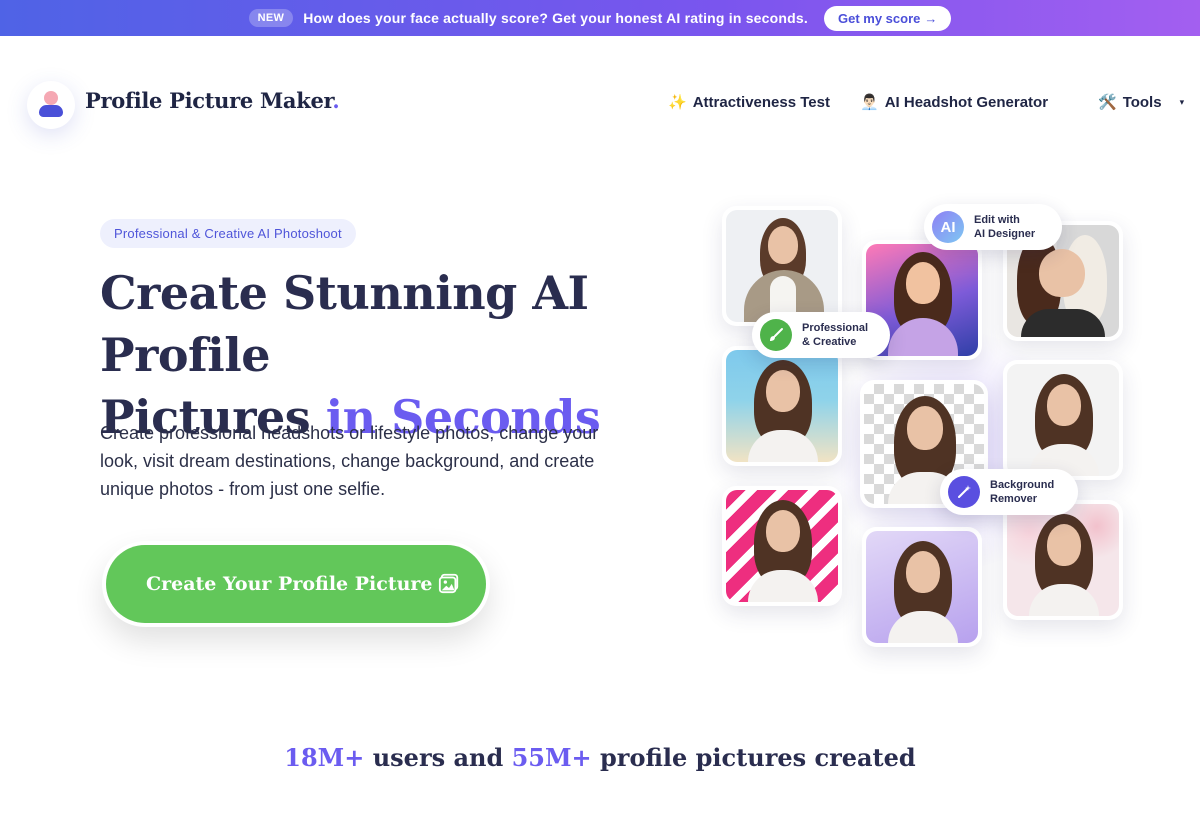 The width and height of the screenshot is (1200, 820). Describe the element at coordinates (551, 757) in the screenshot. I see `pictures-count: 55M+` at that location.